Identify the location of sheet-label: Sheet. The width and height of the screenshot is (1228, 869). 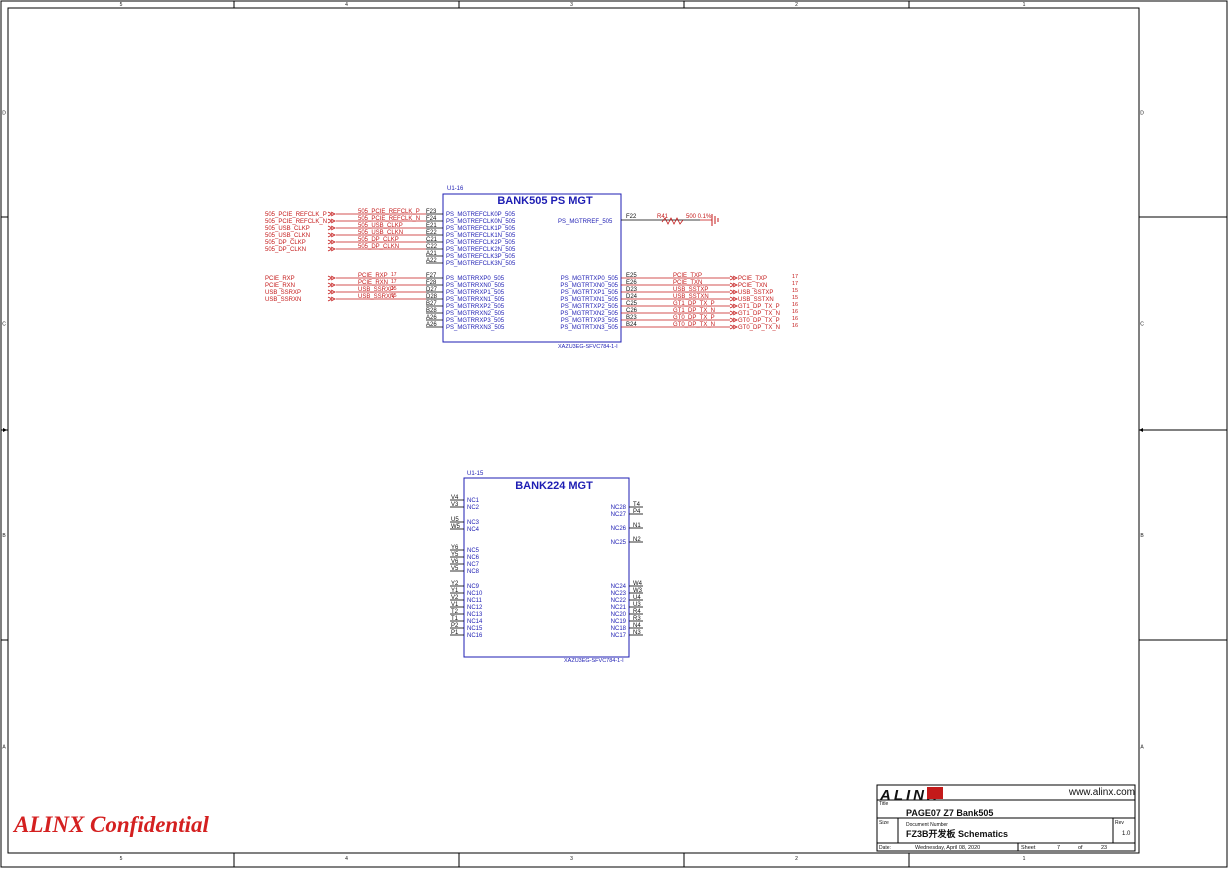
(1028, 848).